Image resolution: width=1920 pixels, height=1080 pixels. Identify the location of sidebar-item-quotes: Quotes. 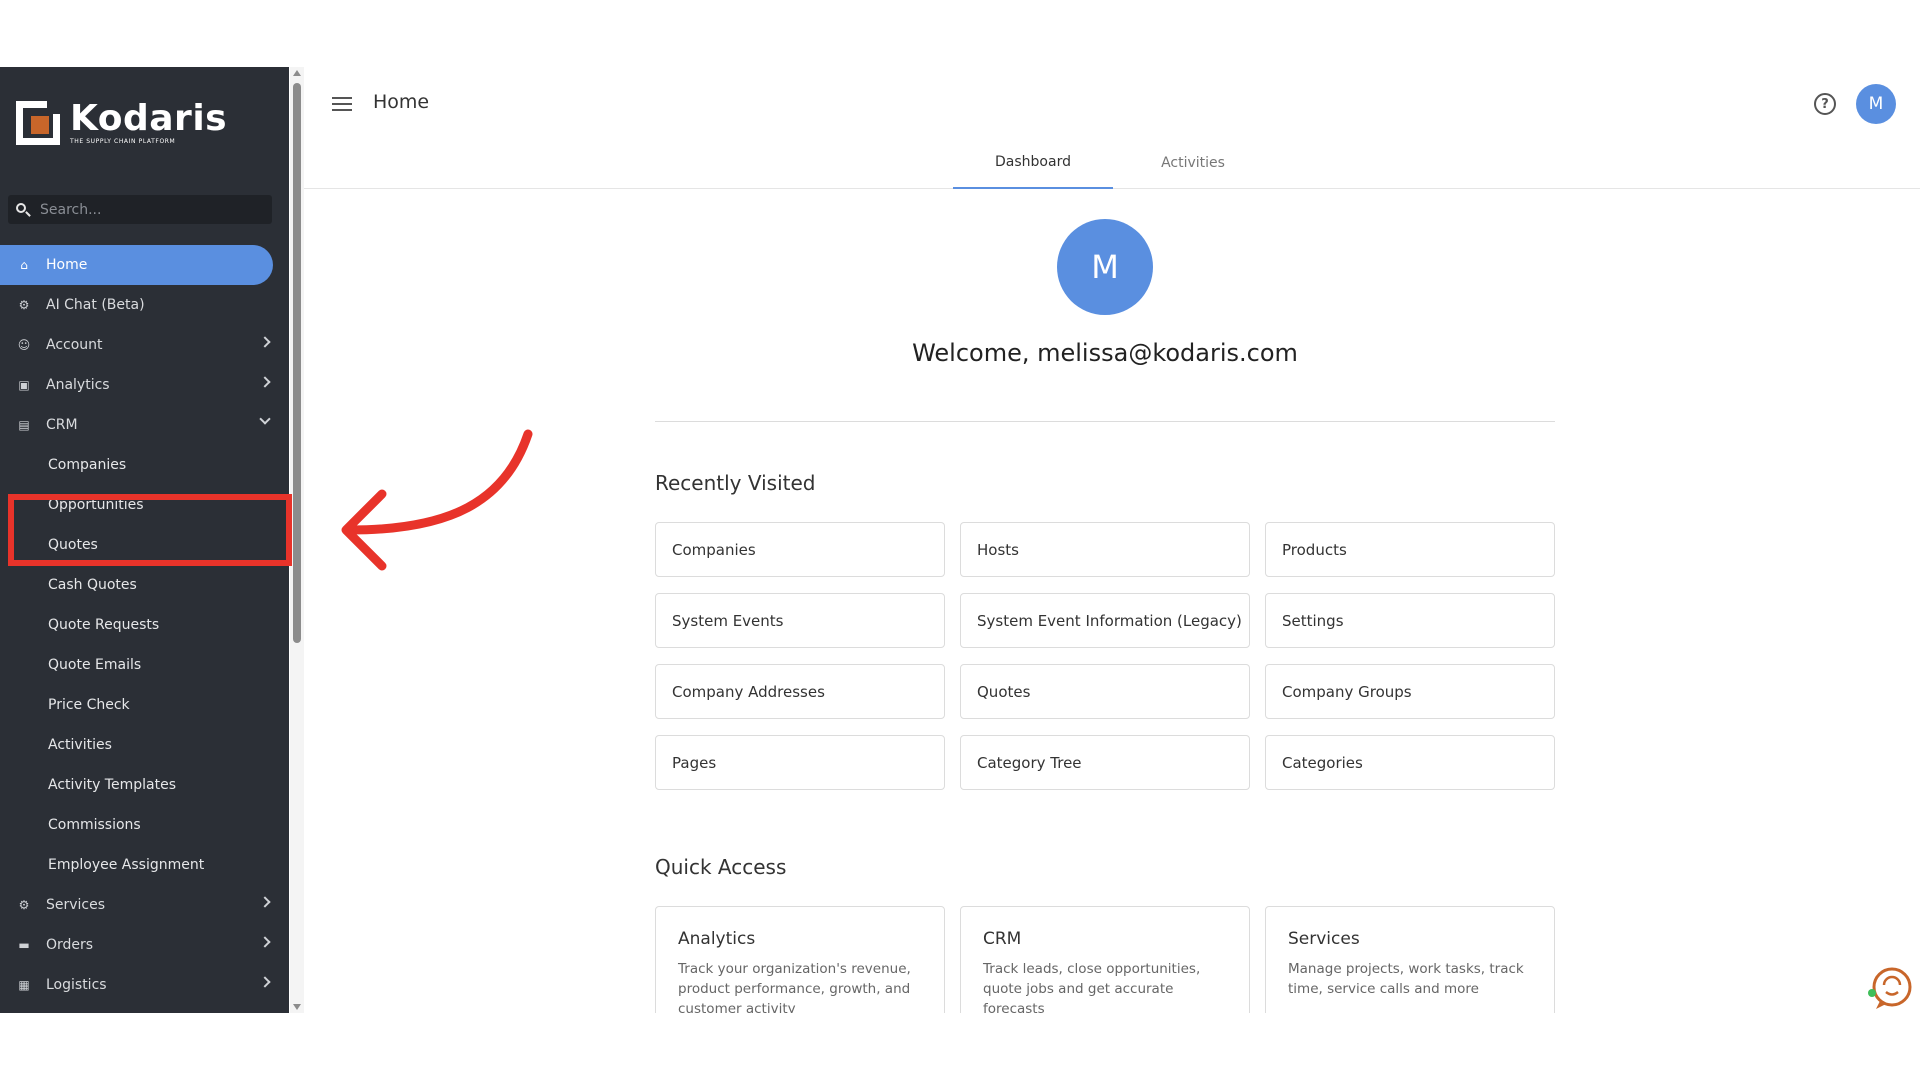
(144, 545).